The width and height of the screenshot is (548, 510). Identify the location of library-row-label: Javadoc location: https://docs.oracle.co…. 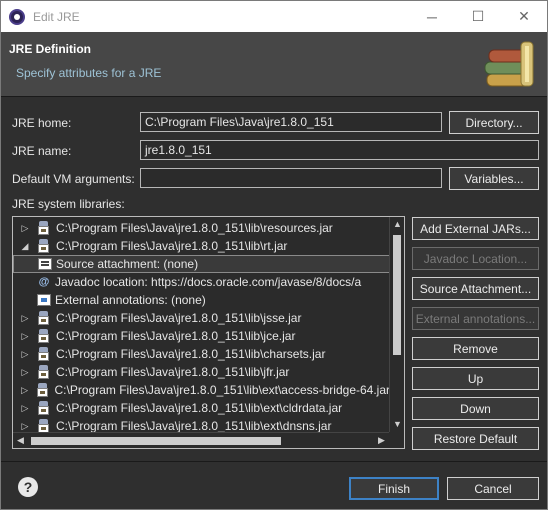
(208, 282).